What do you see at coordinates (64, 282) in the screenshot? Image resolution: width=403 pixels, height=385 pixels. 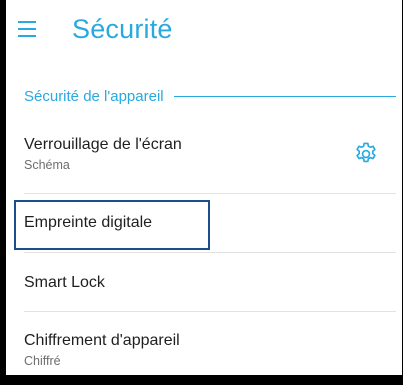 I see `settings-item-title: Smart Lock` at bounding box center [64, 282].